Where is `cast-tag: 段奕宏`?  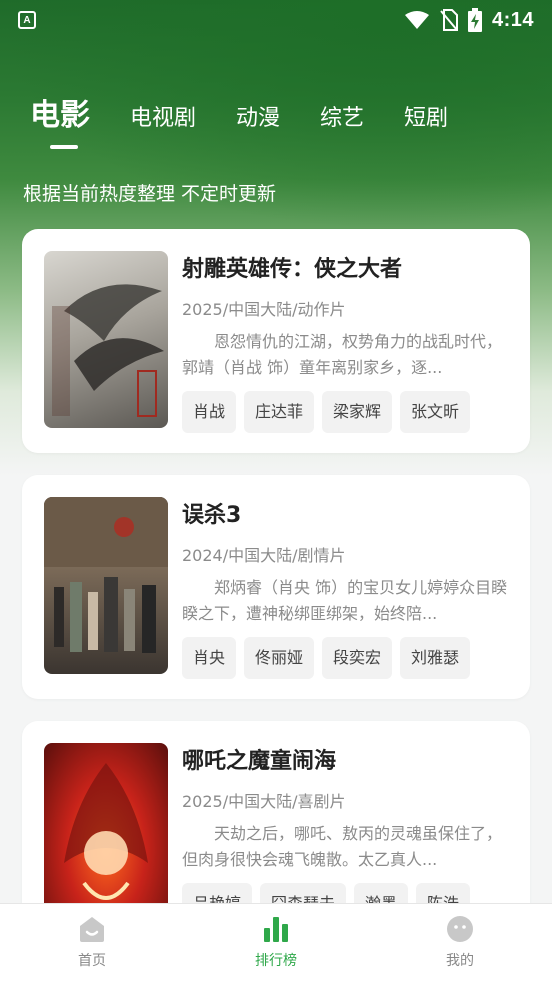
cast-tag: 段奕宏 is located at coordinates (357, 658).